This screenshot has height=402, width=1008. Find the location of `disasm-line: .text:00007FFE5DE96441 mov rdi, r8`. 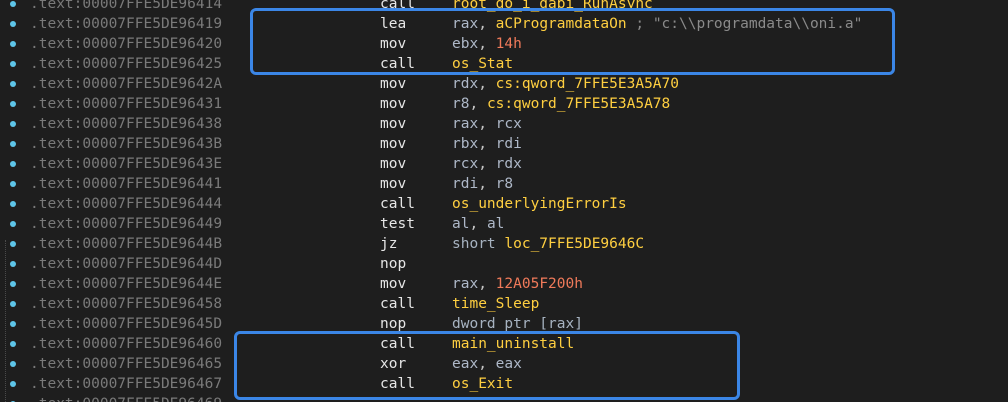

disasm-line: .text:00007FFE5DE96441 mov rdi, r8 is located at coordinates (504, 184).